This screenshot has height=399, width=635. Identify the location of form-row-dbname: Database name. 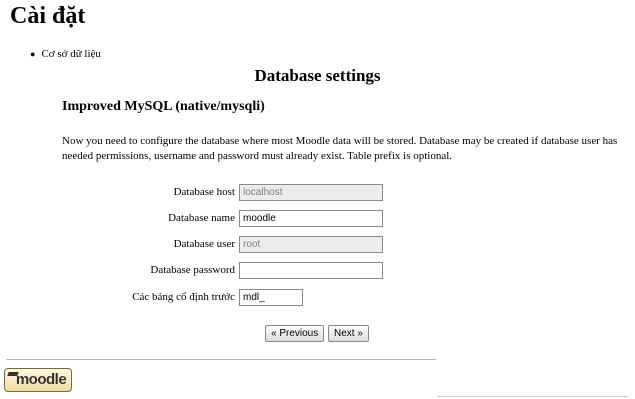
(317, 220).